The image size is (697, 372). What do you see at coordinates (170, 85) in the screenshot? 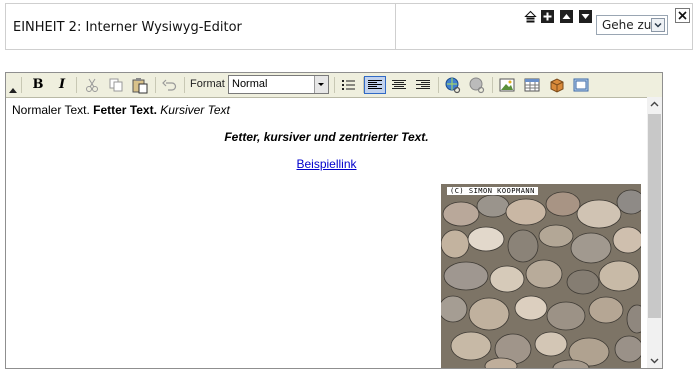
I see `undo-icon` at bounding box center [170, 85].